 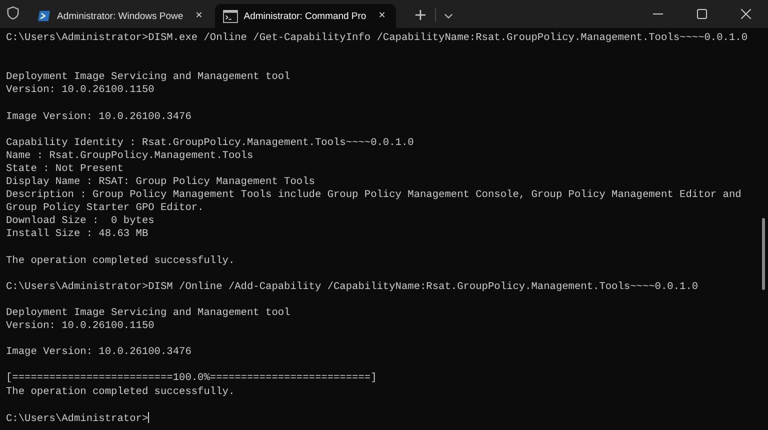 I want to click on powershell-icon, so click(x=44, y=16).